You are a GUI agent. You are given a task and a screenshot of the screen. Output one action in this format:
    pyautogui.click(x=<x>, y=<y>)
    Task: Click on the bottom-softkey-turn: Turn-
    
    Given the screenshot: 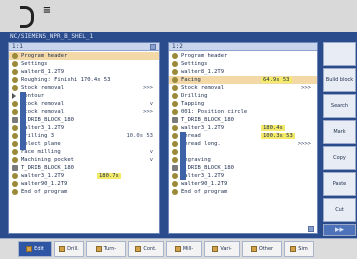 What is the action you would take?
    pyautogui.click(x=106, y=249)
    